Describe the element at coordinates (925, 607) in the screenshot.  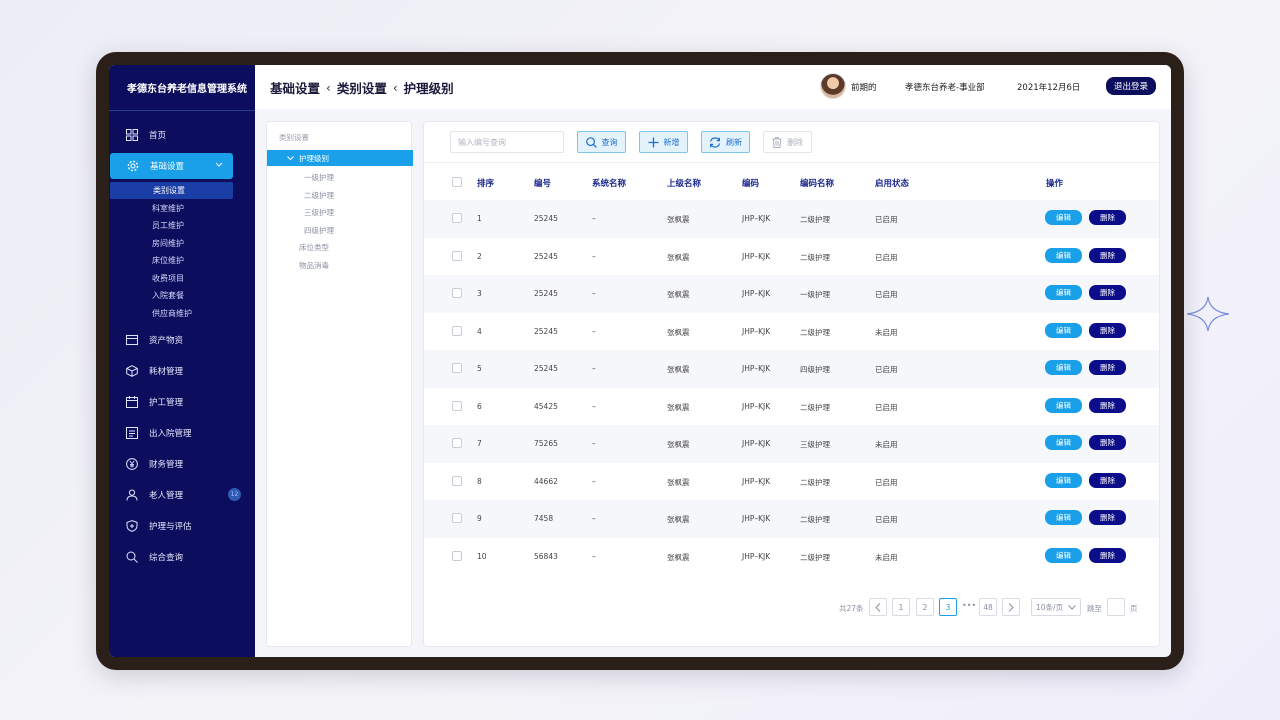
I see `page-button: 2` at that location.